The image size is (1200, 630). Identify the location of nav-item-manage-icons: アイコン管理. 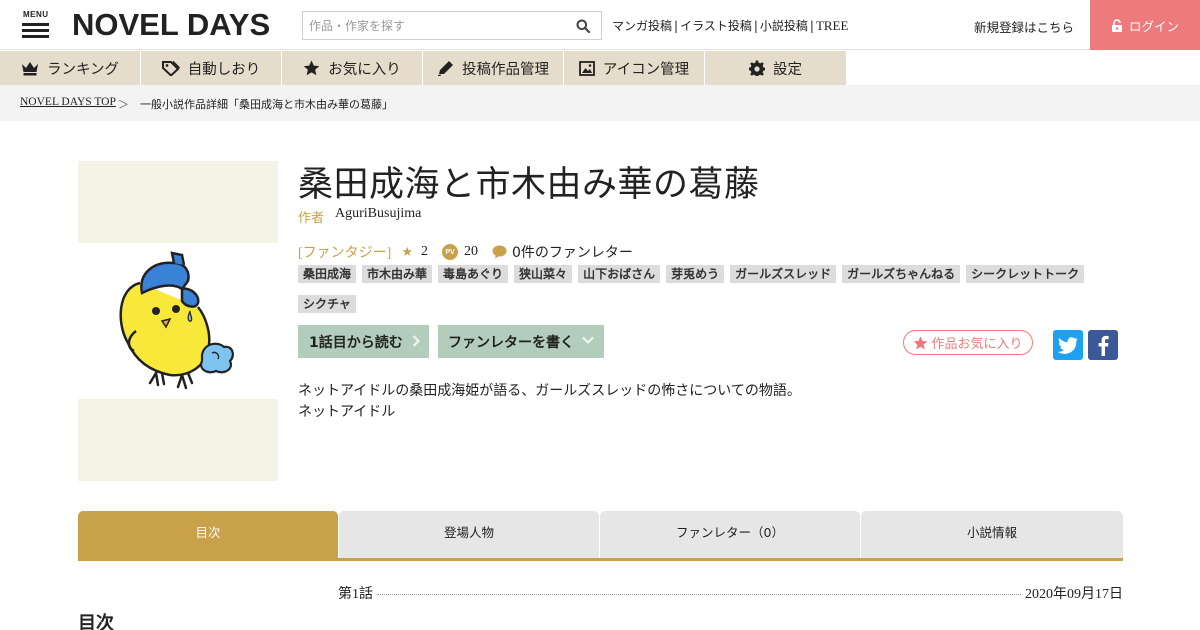
(634, 68).